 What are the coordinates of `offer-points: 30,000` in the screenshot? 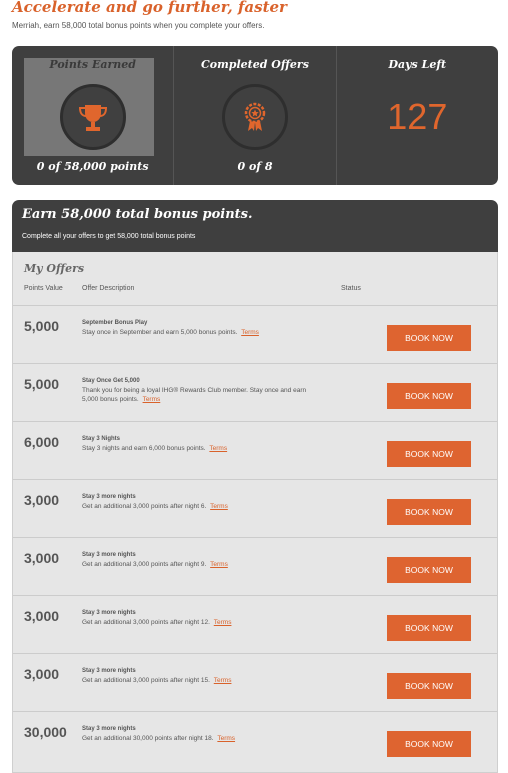 It's located at (45, 732).